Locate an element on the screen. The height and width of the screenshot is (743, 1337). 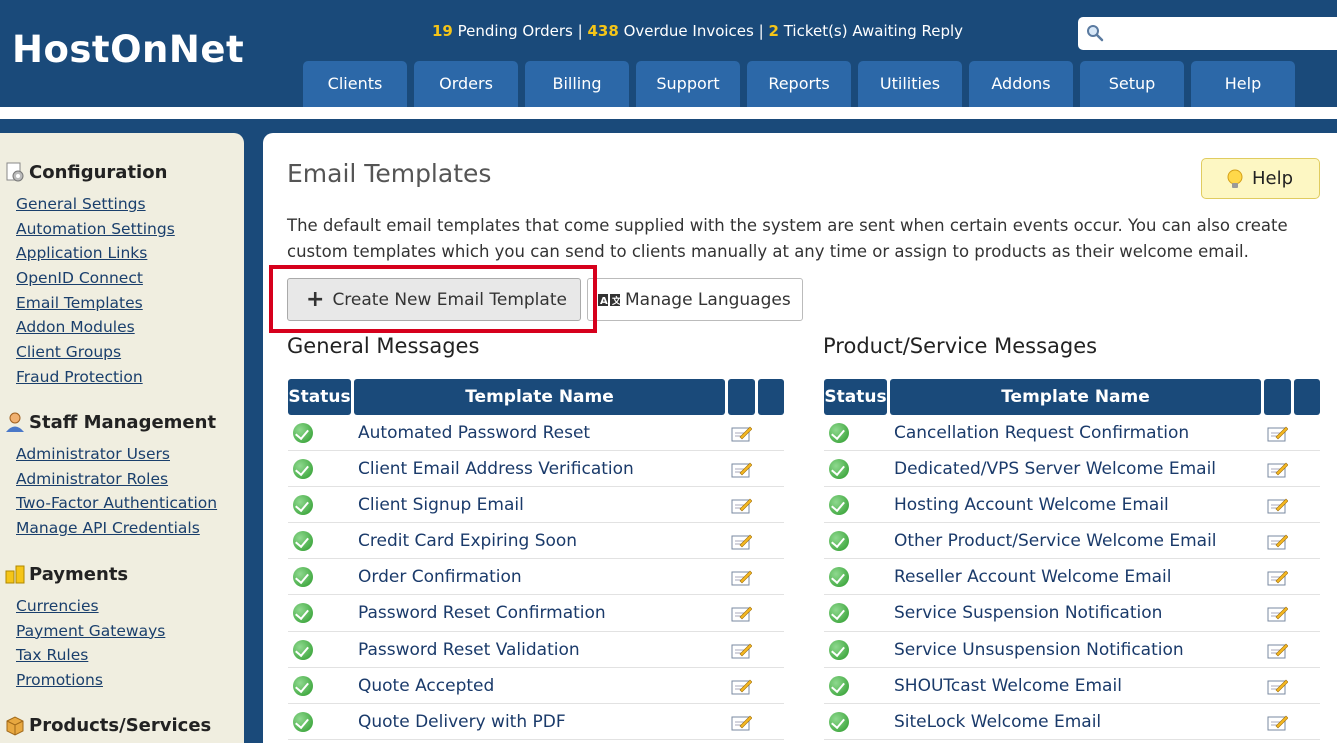
nav-tab-reports: Reports is located at coordinates (799, 84).